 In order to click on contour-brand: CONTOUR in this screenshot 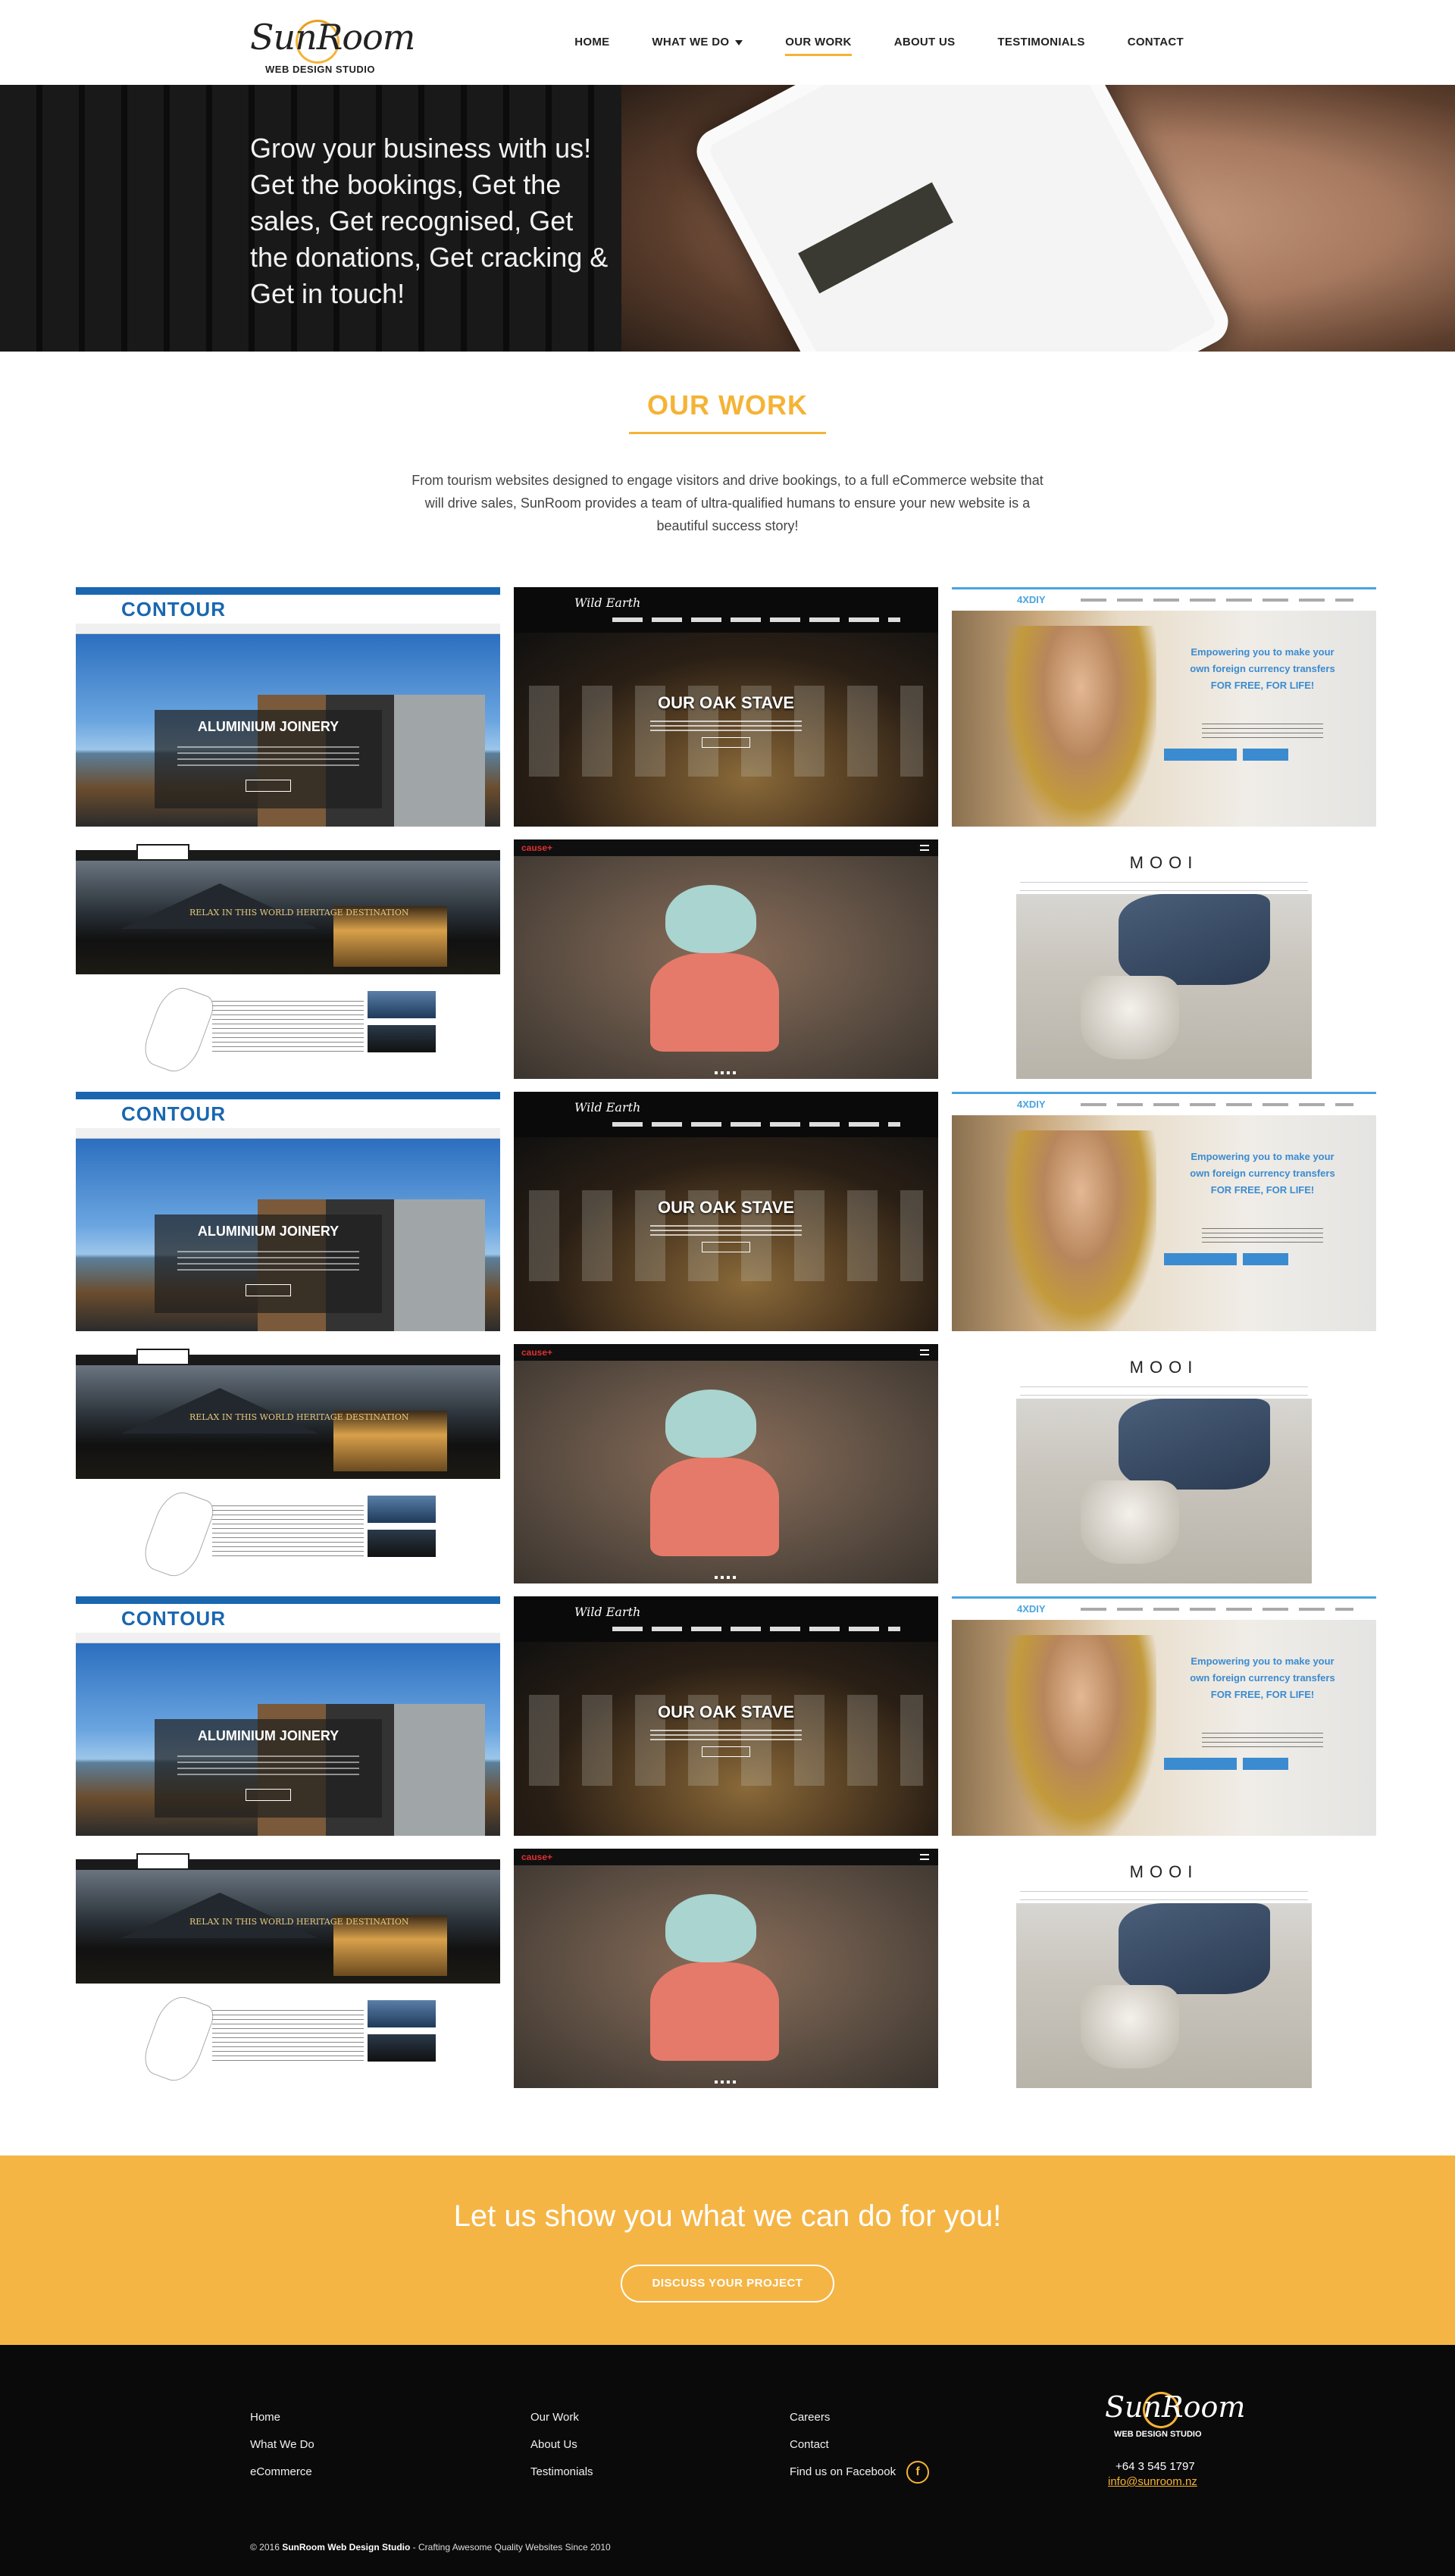, I will do `click(173, 1113)`.